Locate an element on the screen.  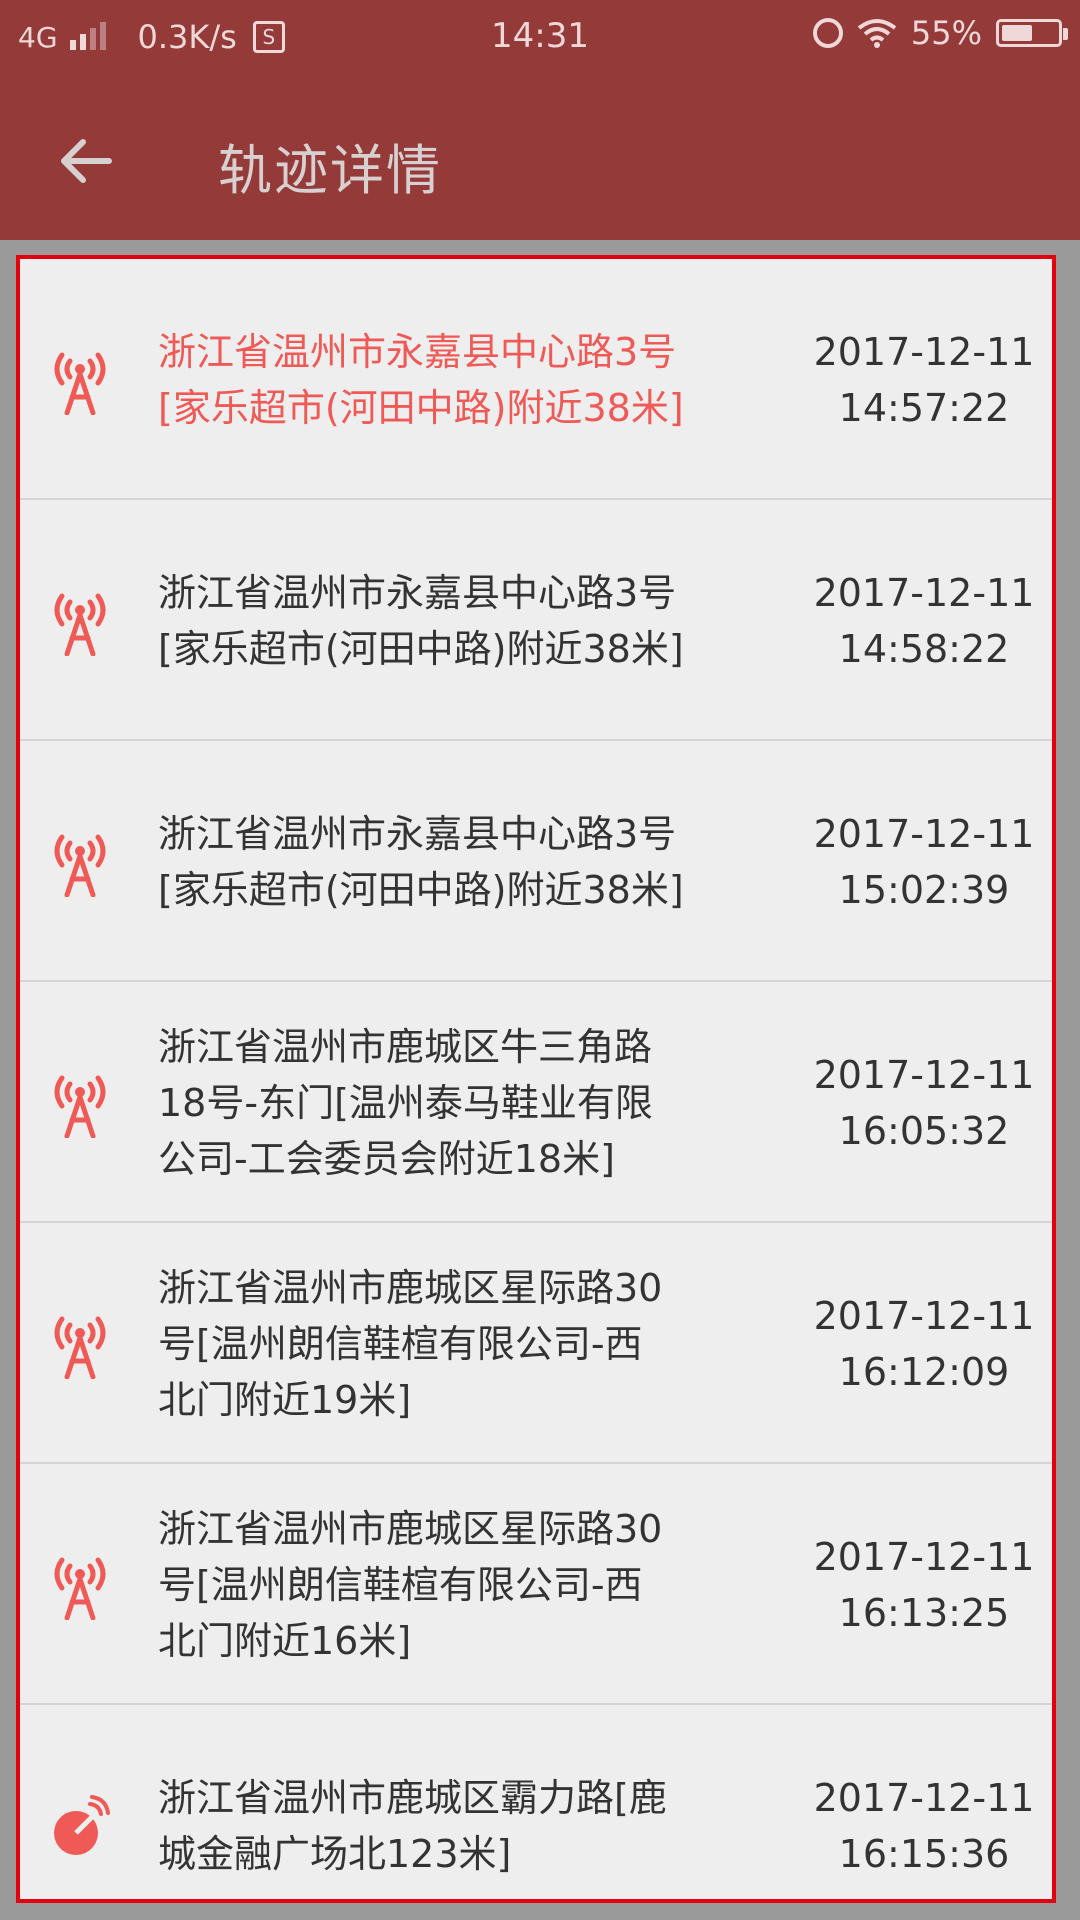
record-address-line: 18号-东门[温州泰马鞋业有限 is located at coordinates (405, 1103).